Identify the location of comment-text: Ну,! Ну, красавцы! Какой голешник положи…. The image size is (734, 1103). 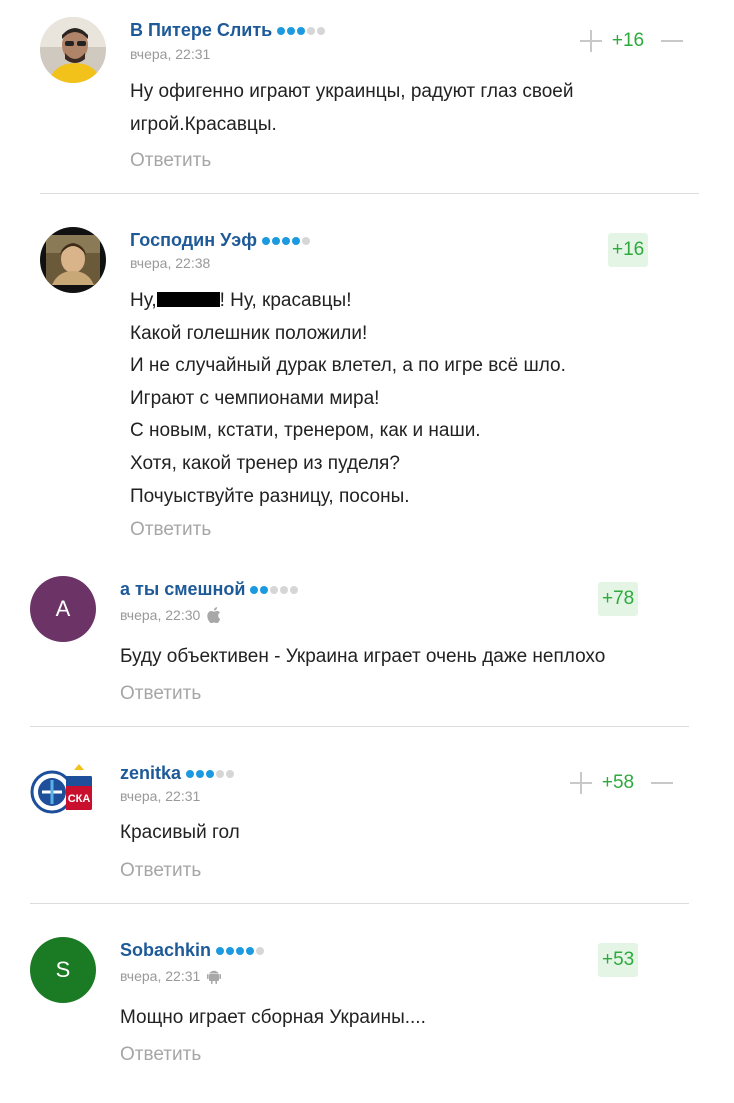
(348, 398).